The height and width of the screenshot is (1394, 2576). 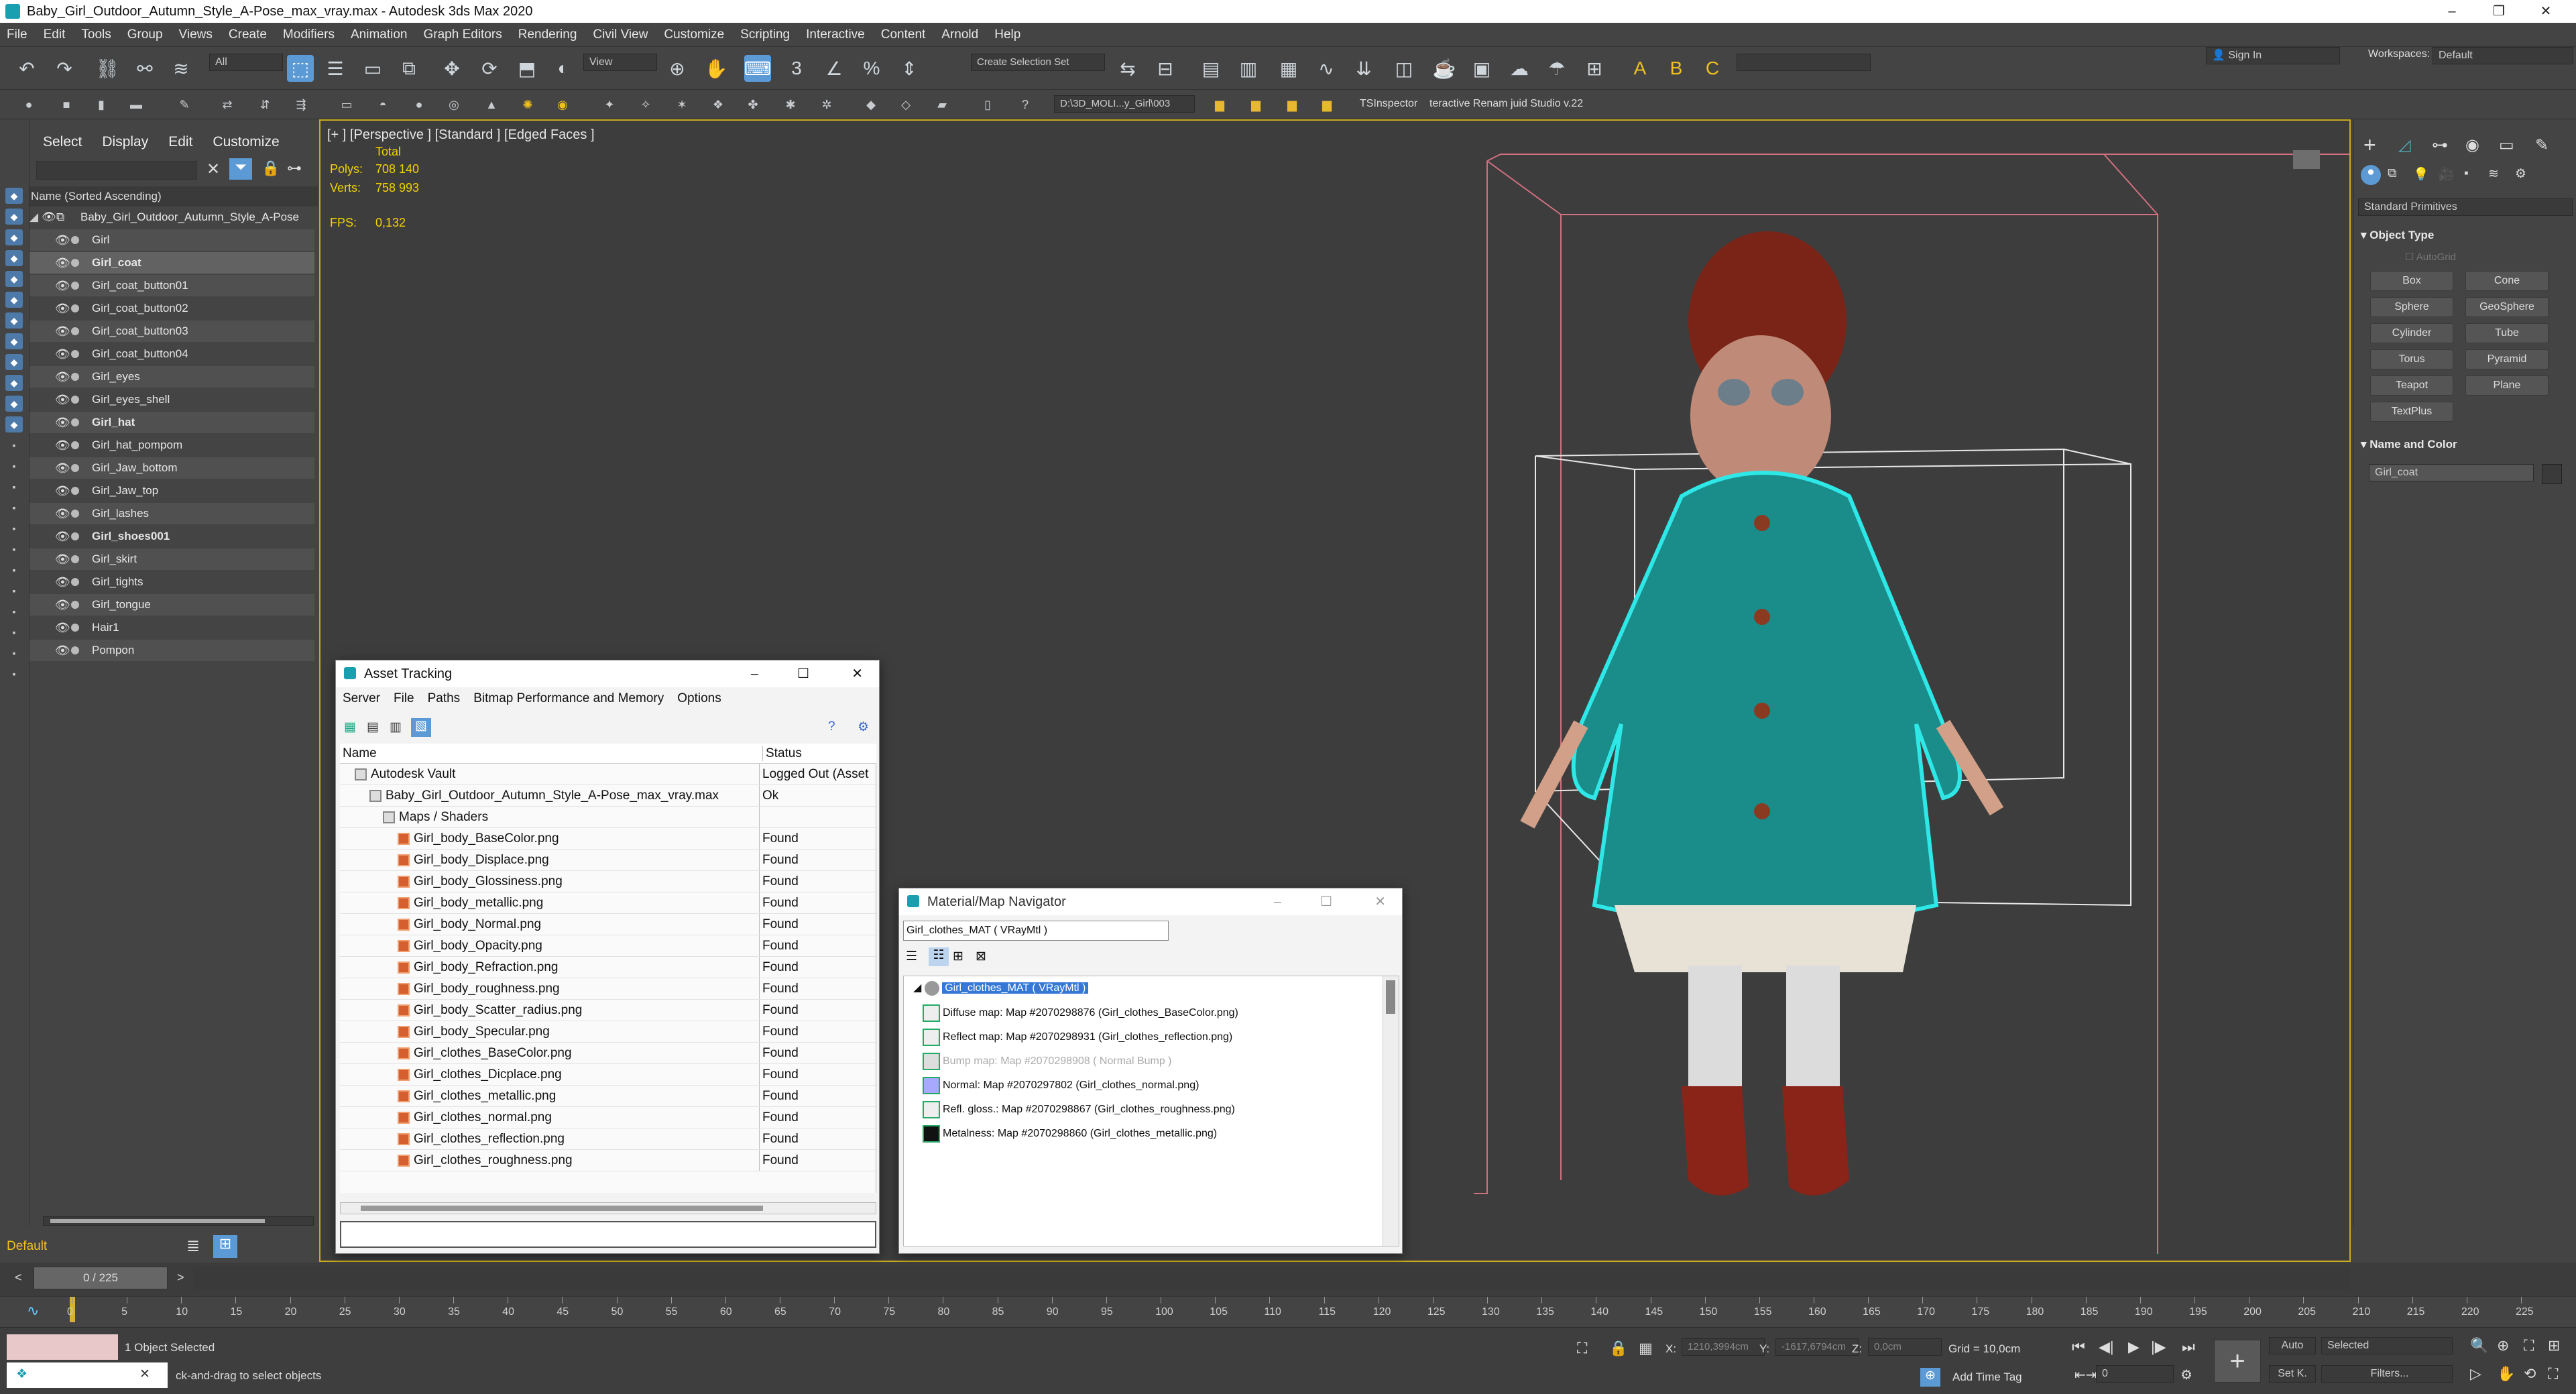 What do you see at coordinates (2421, 174) in the screenshot?
I see `lights-tab-icon: 💡` at bounding box center [2421, 174].